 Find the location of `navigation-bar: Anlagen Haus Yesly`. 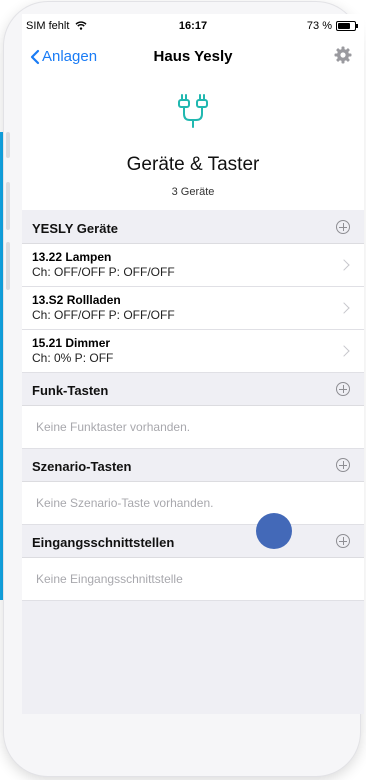

navigation-bar: Anlagen Haus Yesly is located at coordinates (193, 58).